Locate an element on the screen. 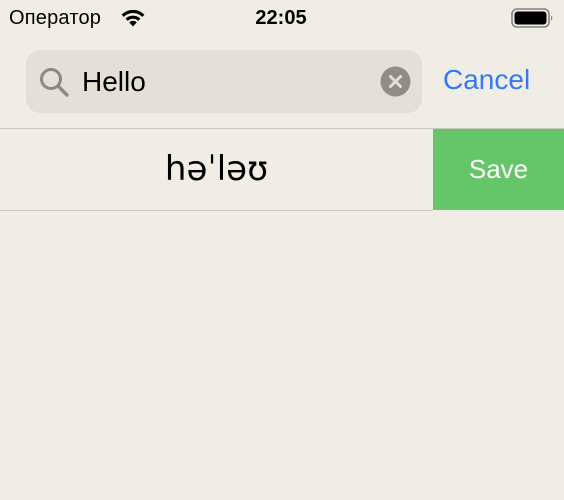 This screenshot has width=564, height=500. search-bar: Cancel is located at coordinates (282, 82).